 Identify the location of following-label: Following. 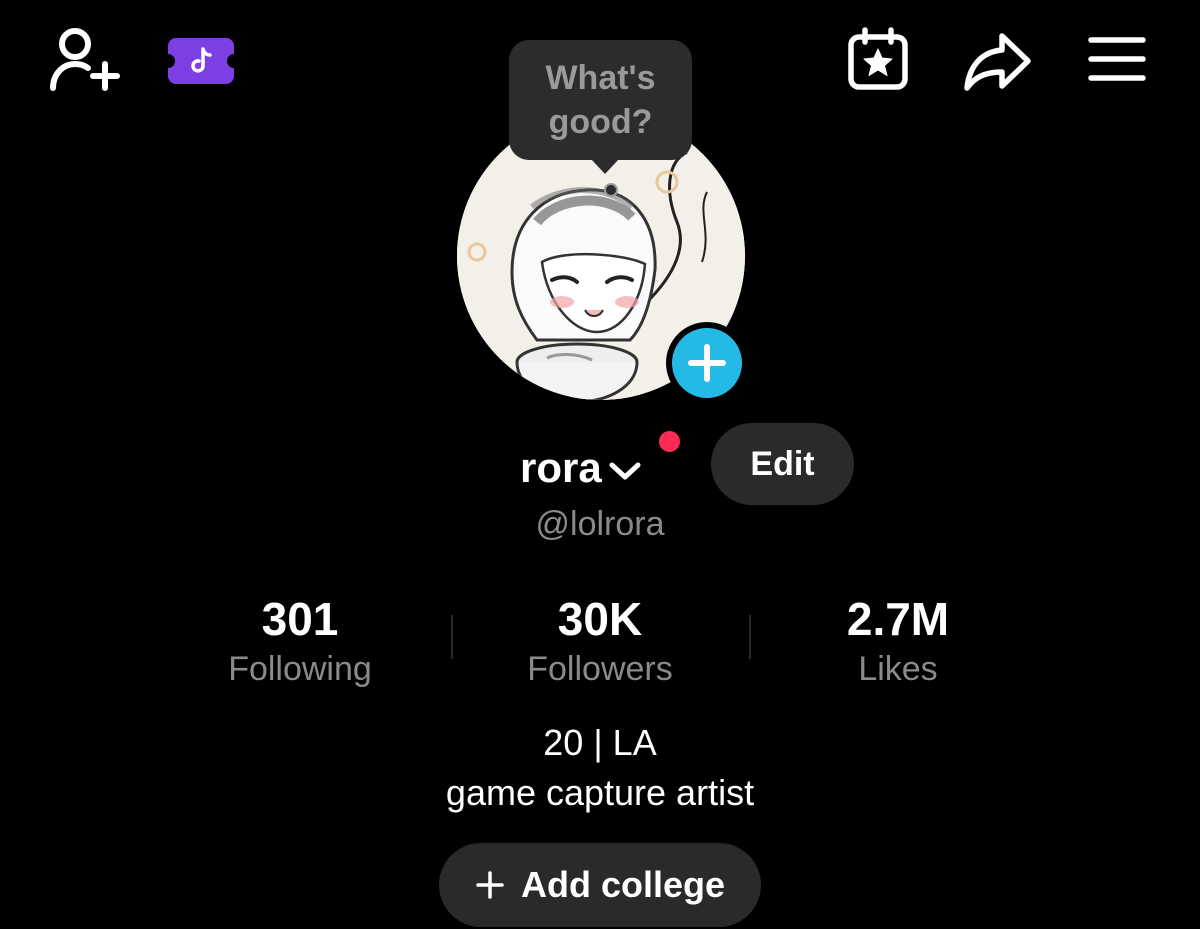
(300, 669).